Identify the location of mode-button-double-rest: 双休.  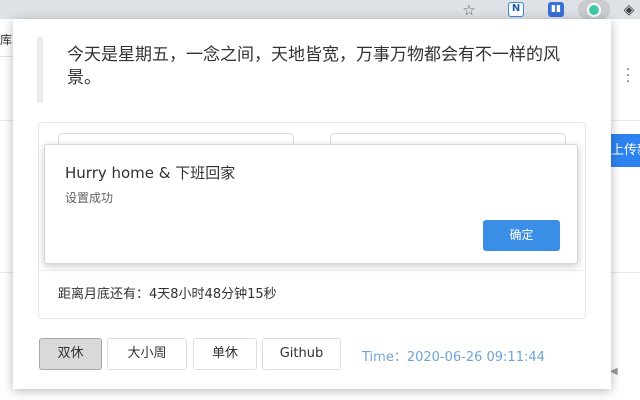
(70, 354).